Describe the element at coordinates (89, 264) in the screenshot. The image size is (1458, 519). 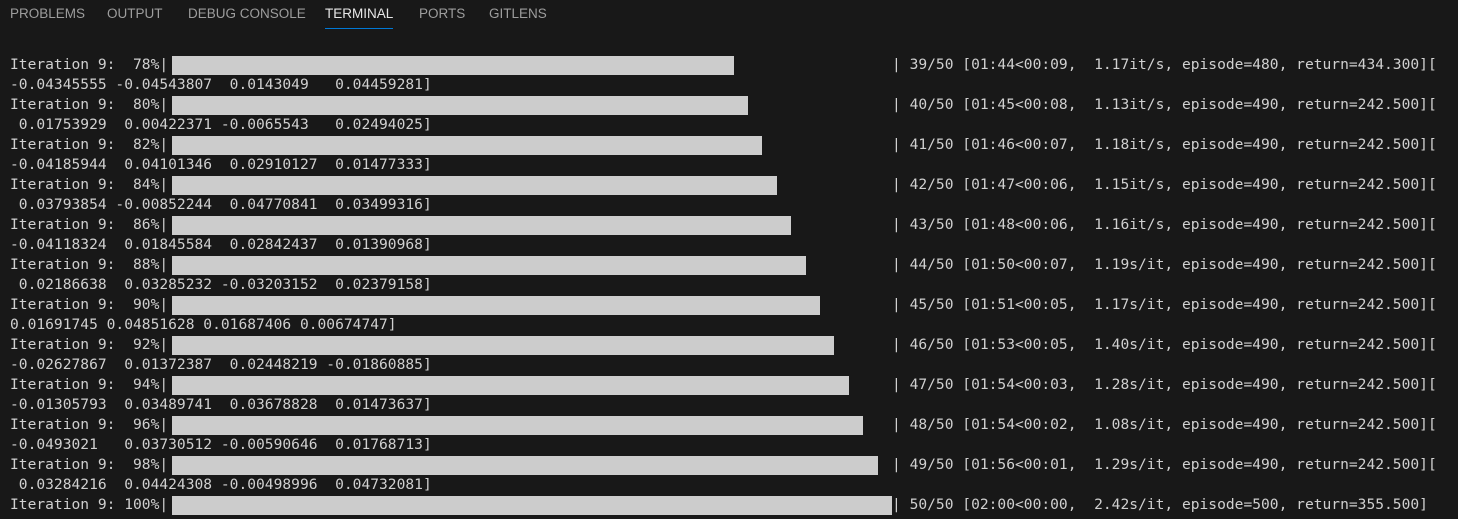
I see `progress-label: Iteration 9: 88%|` at that location.